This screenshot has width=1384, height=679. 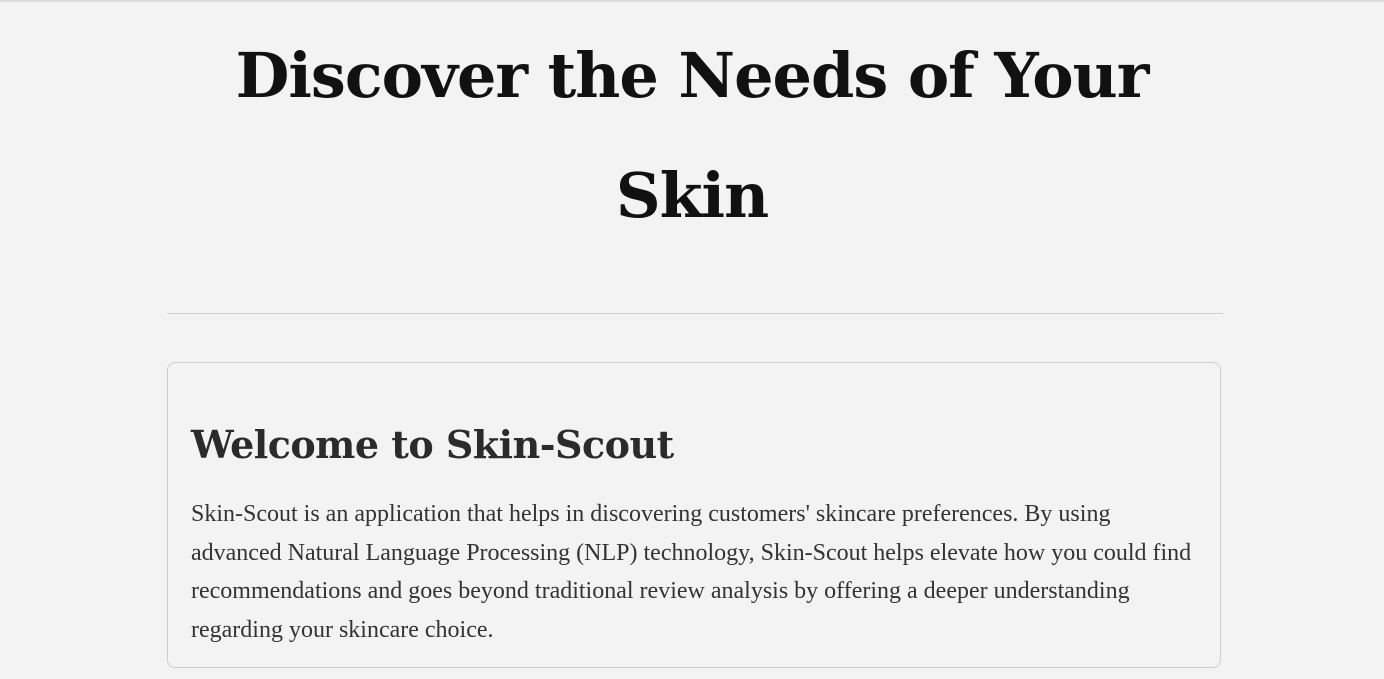 What do you see at coordinates (695, 313) in the screenshot?
I see `section-divider` at bounding box center [695, 313].